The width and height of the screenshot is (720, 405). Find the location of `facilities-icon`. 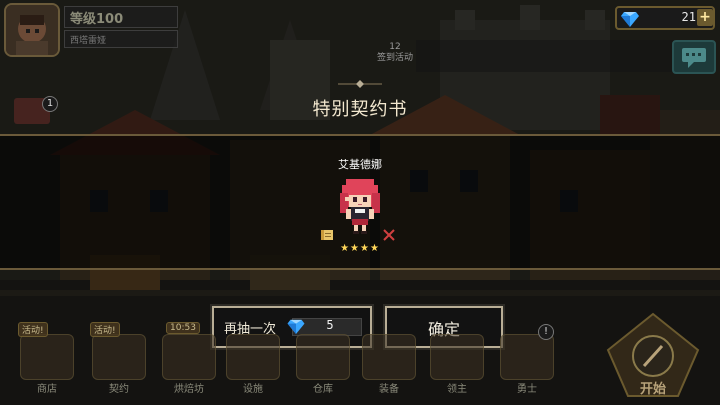

facilities-icon is located at coordinates (253, 357).